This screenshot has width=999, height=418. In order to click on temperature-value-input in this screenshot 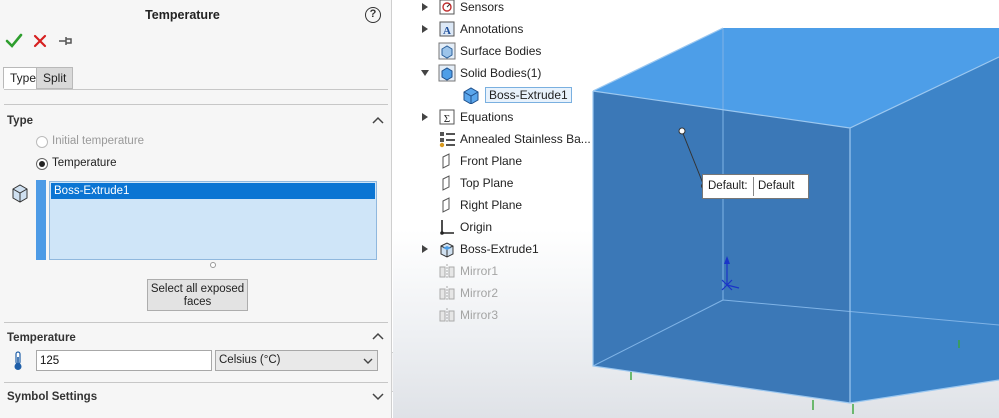, I will do `click(124, 360)`.